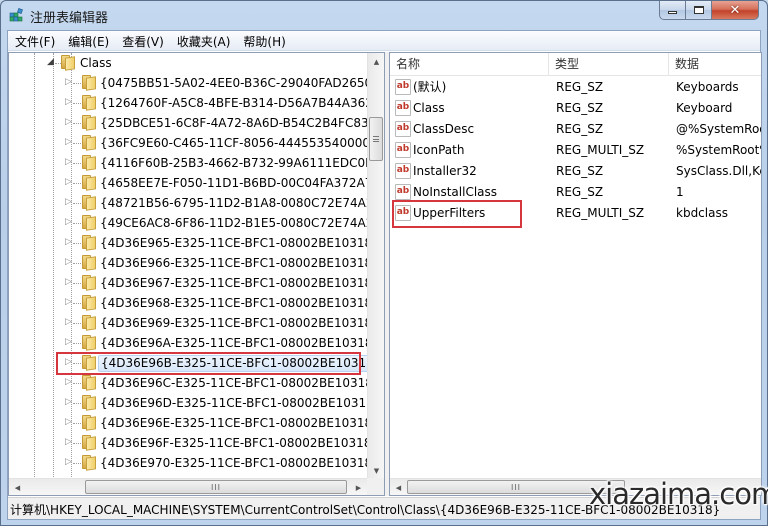 The height and width of the screenshot is (526, 768). What do you see at coordinates (445, 171) in the screenshot?
I see `value-name: Installer32` at bounding box center [445, 171].